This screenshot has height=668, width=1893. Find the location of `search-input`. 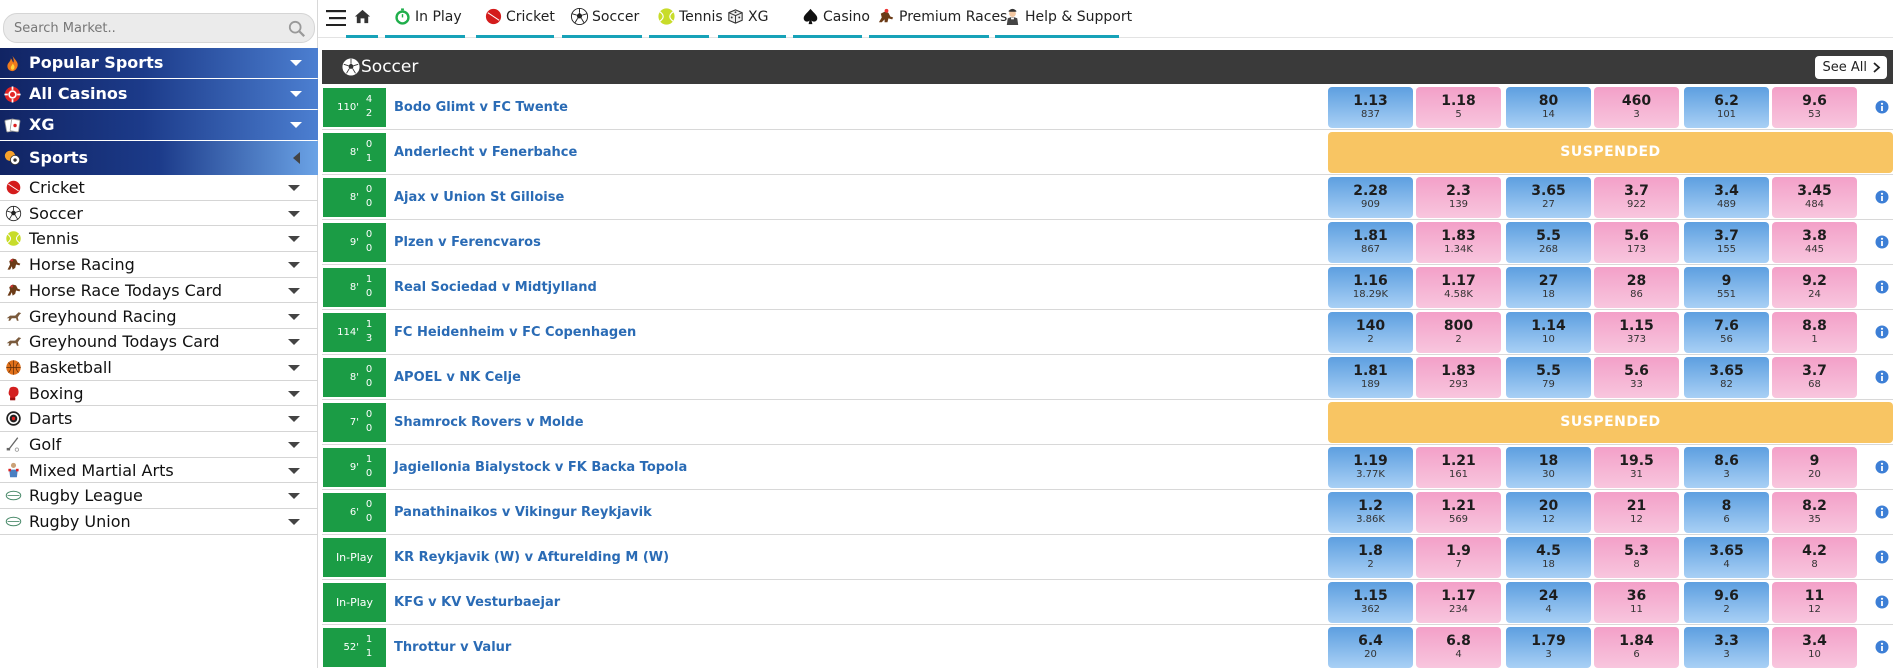

search-input is located at coordinates (144, 28).